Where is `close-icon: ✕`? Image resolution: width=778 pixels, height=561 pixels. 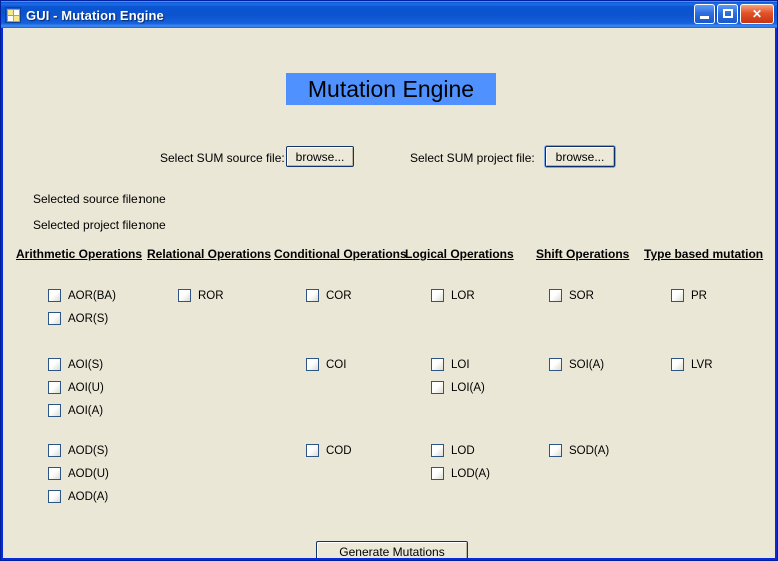
close-icon: ✕ is located at coordinates (757, 14).